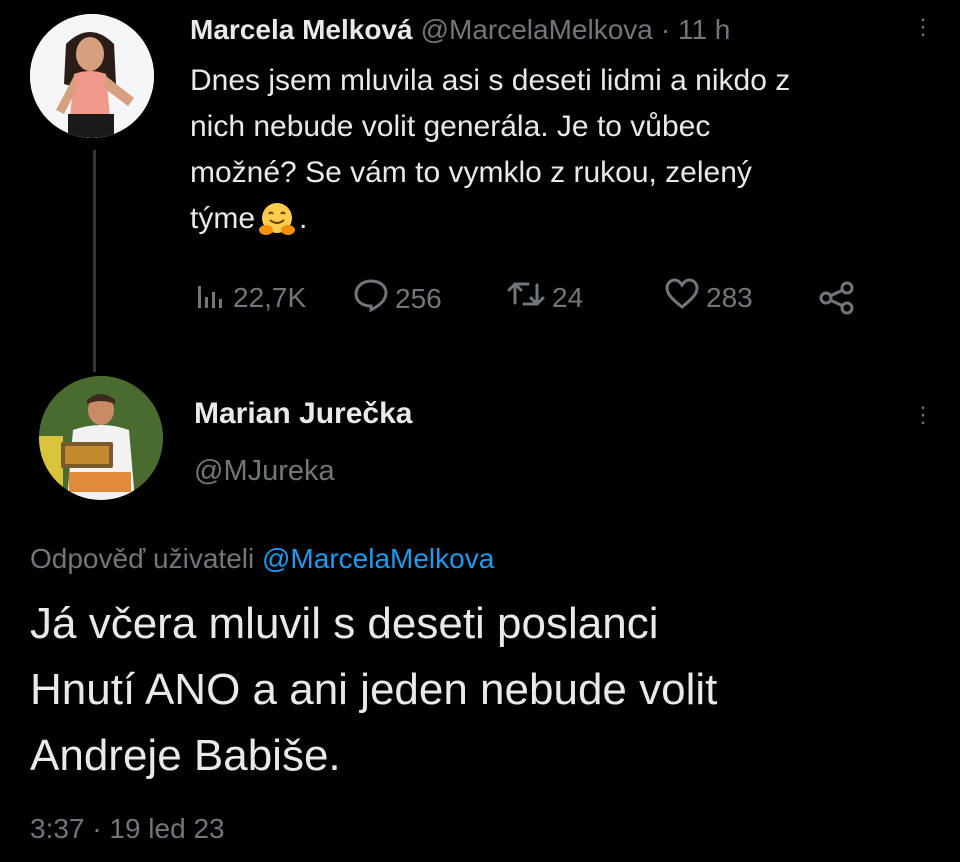  Describe the element at coordinates (303, 218) in the screenshot. I see `tweet-text-suffix: .` at that location.